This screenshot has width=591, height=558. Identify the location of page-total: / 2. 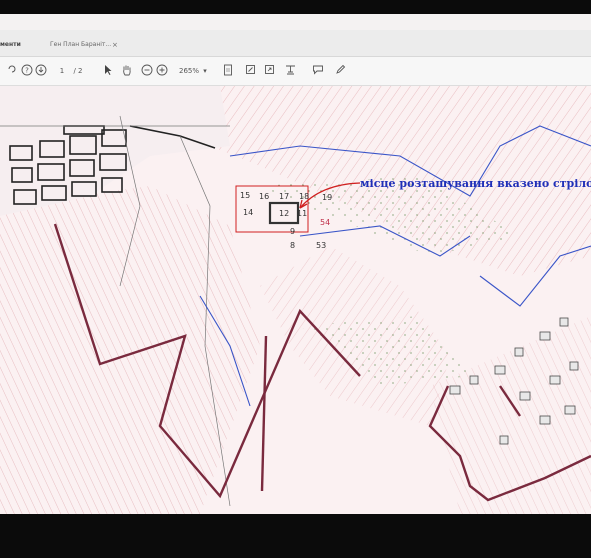
(78, 71).